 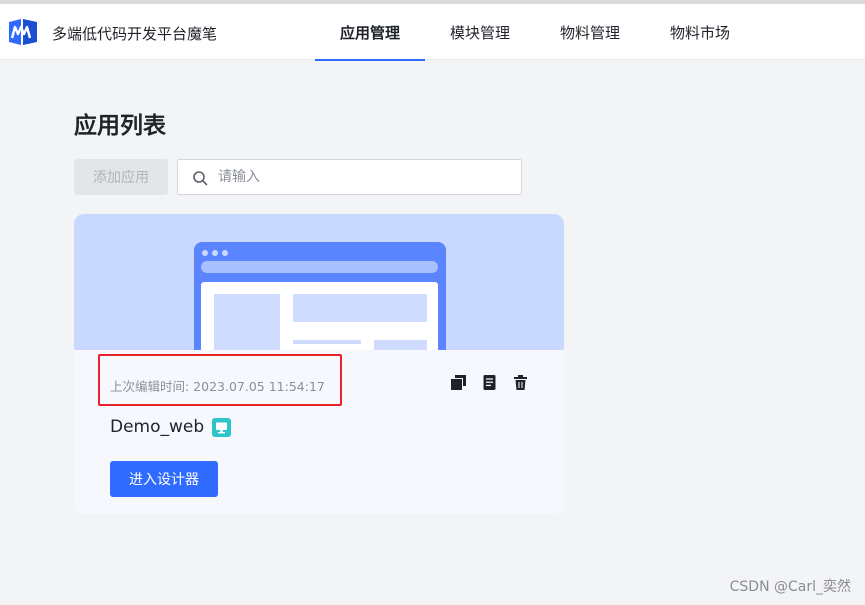 I want to click on page-title: 应用列表, so click(x=120, y=126).